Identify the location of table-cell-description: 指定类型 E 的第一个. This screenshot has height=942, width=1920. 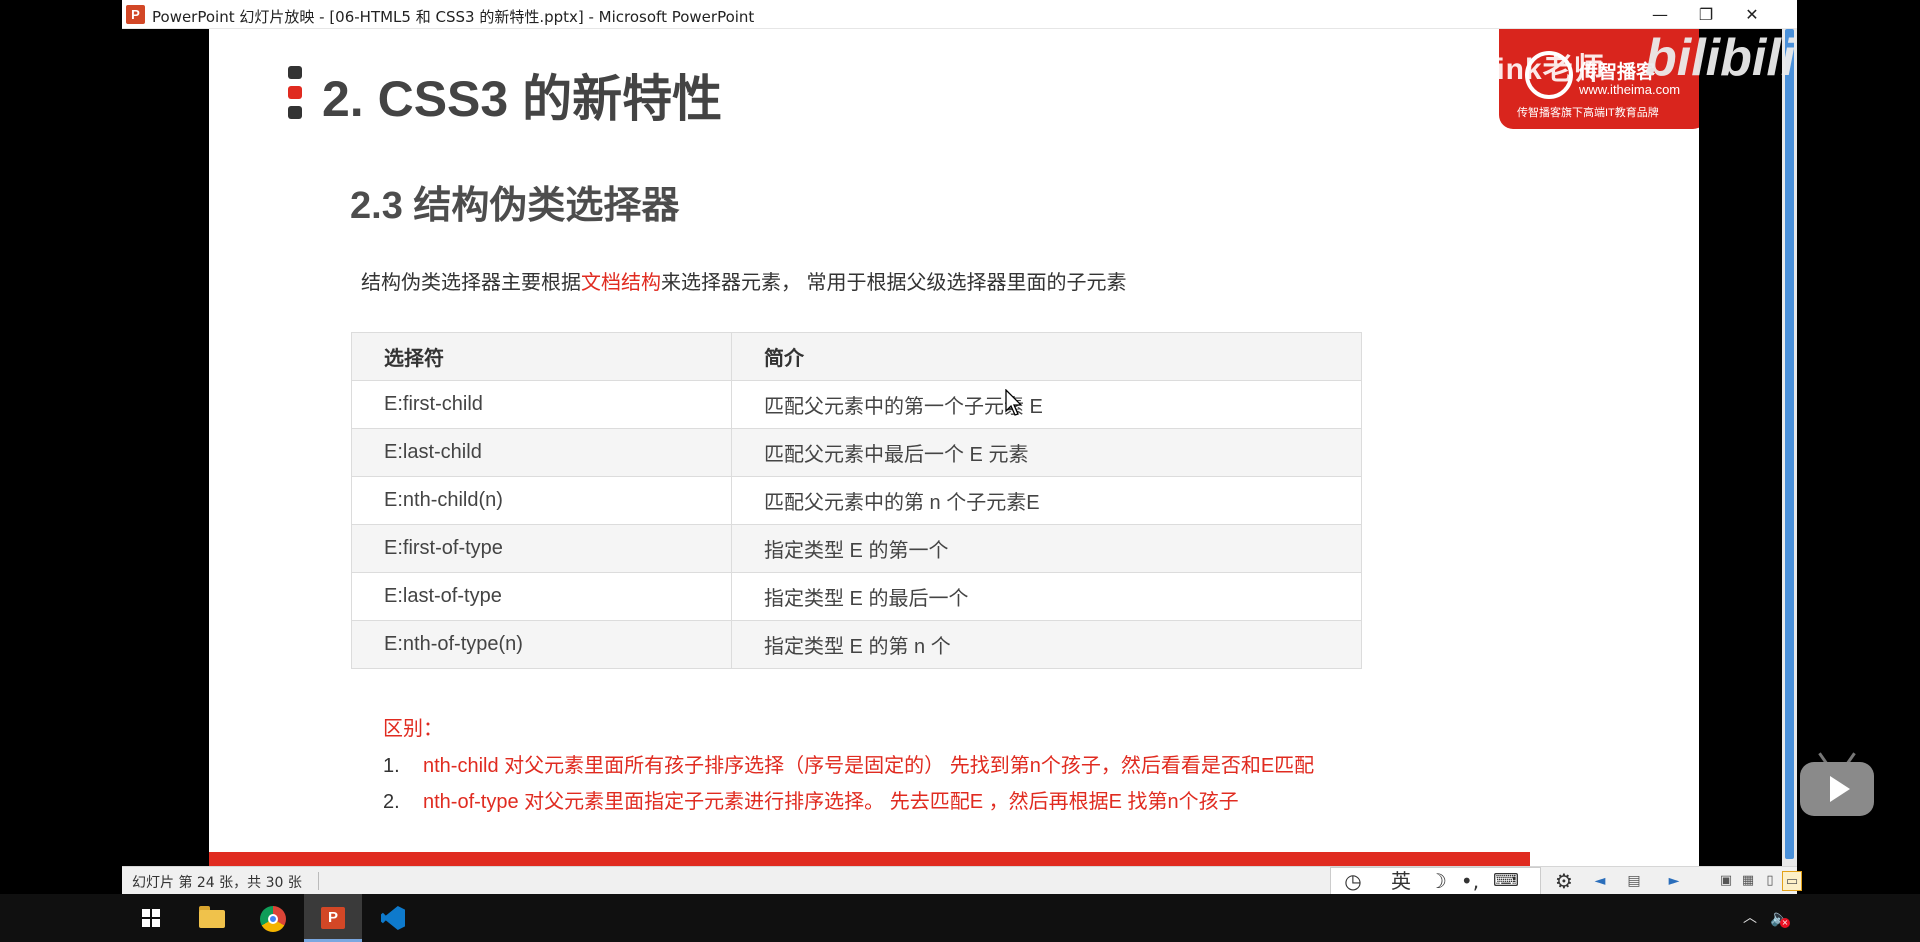
(1046, 548).